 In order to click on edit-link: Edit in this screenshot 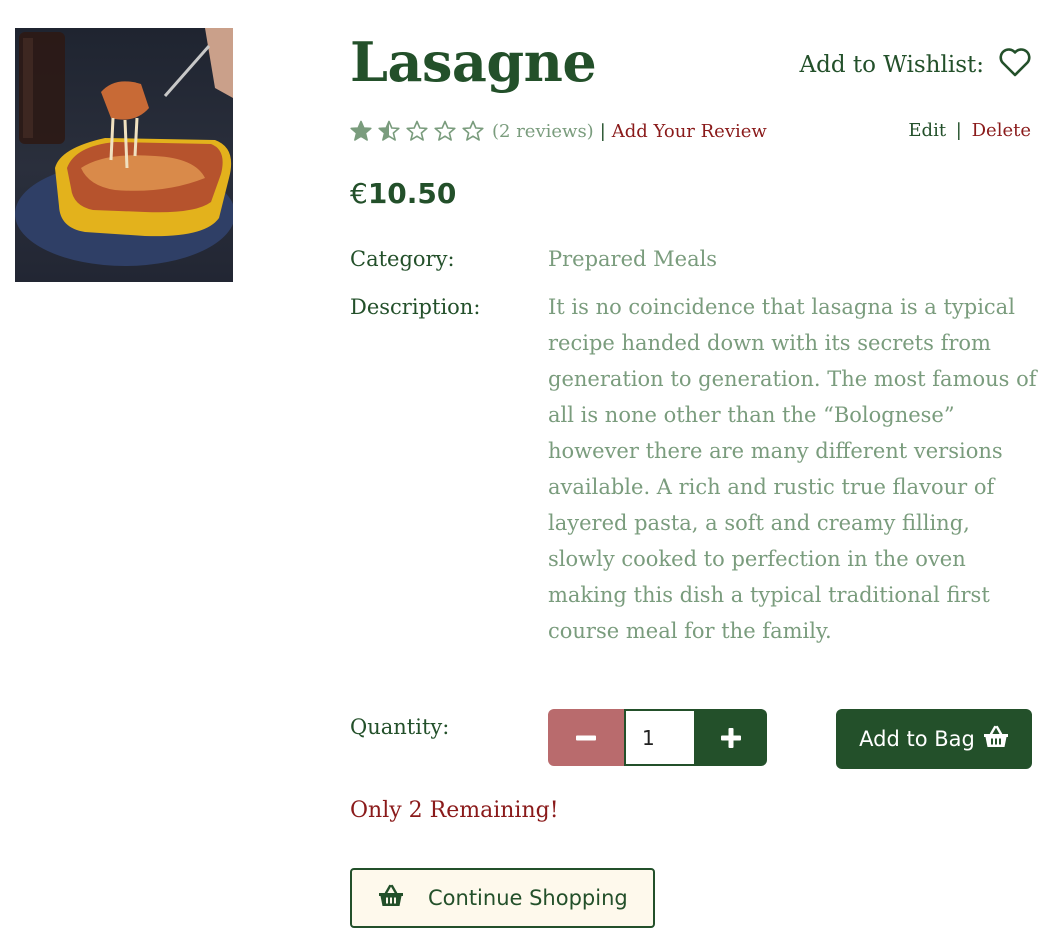, I will do `click(927, 130)`.